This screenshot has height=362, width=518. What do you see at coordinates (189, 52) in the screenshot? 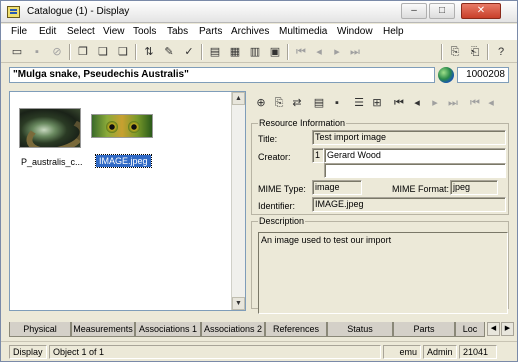
I see `spellcheck-icon: ✓` at bounding box center [189, 52].